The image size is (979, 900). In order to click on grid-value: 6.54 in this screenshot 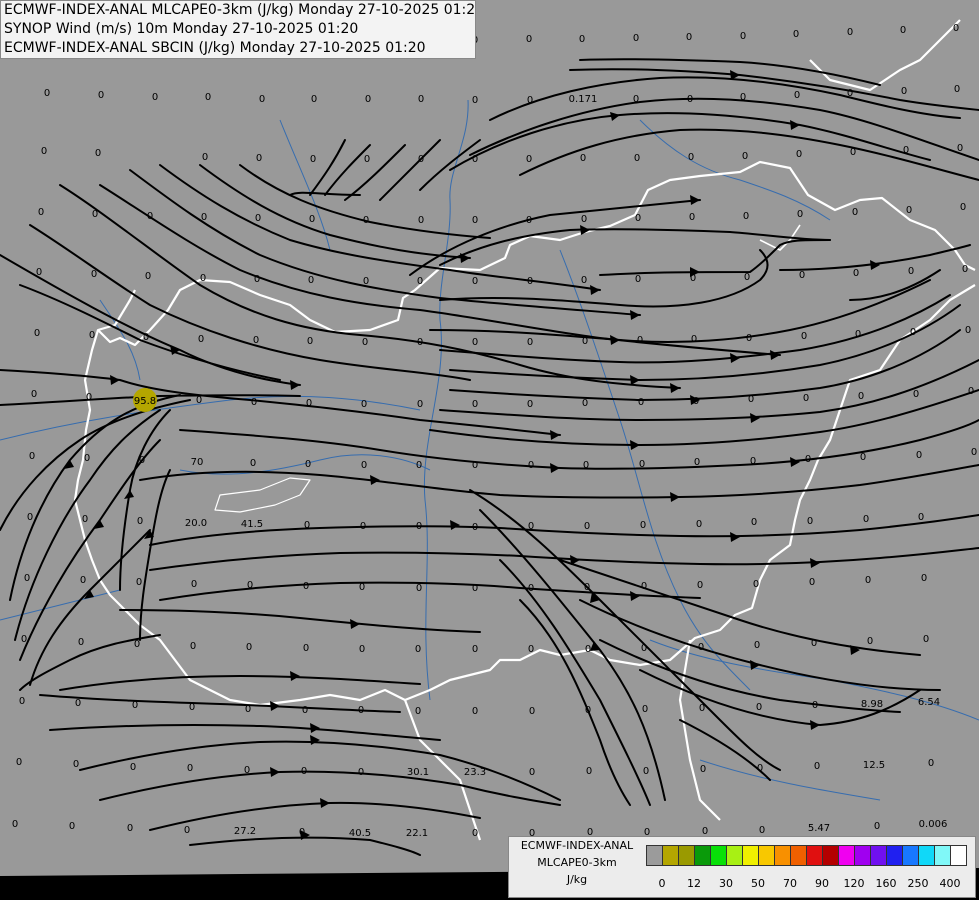, I will do `click(929, 702)`.